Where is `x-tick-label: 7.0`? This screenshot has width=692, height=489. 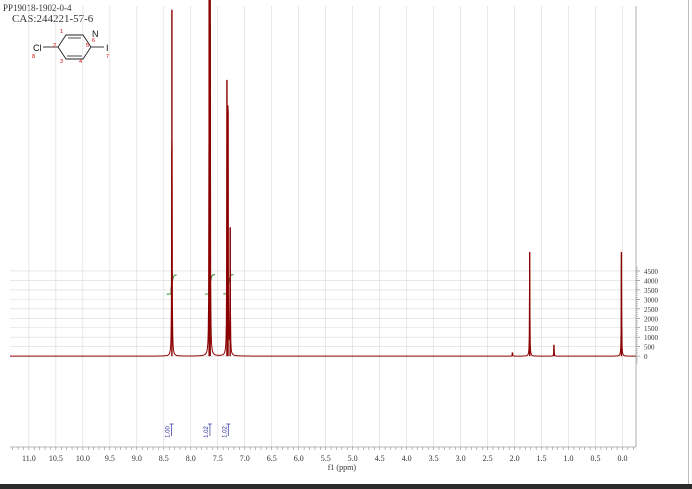 x-tick-label: 7.0 is located at coordinates (245, 458).